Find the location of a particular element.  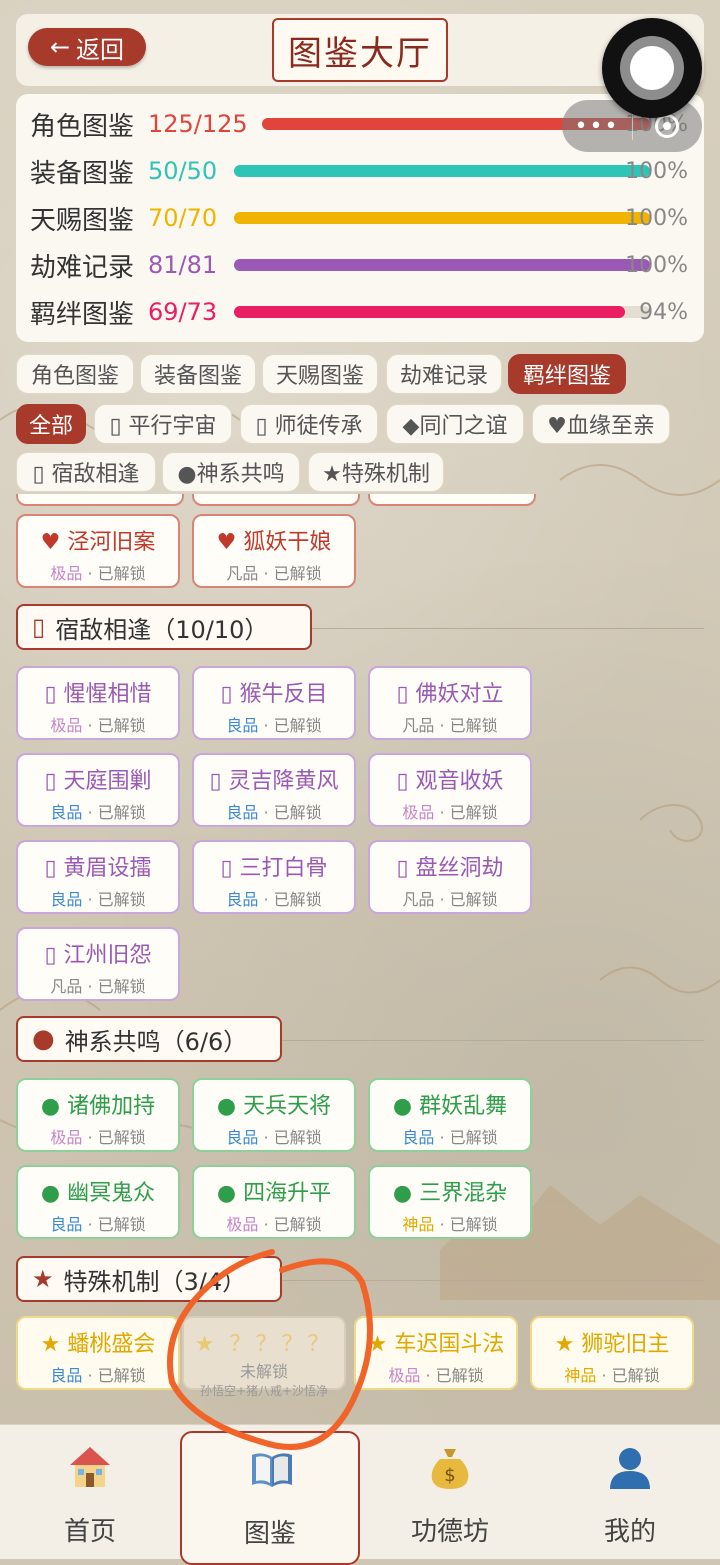

bond-card: ▯ 灵吉降黄风 良品 · 已解锁 is located at coordinates (274, 790).